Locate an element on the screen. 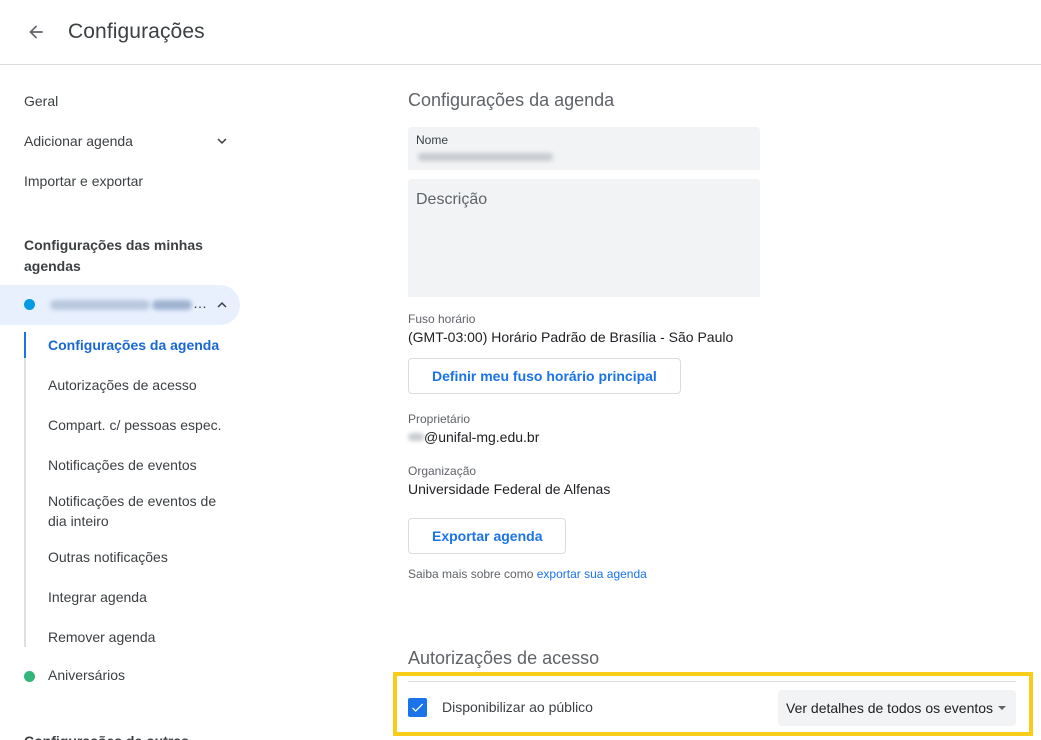  description-placeholder: Descrição is located at coordinates (452, 199).